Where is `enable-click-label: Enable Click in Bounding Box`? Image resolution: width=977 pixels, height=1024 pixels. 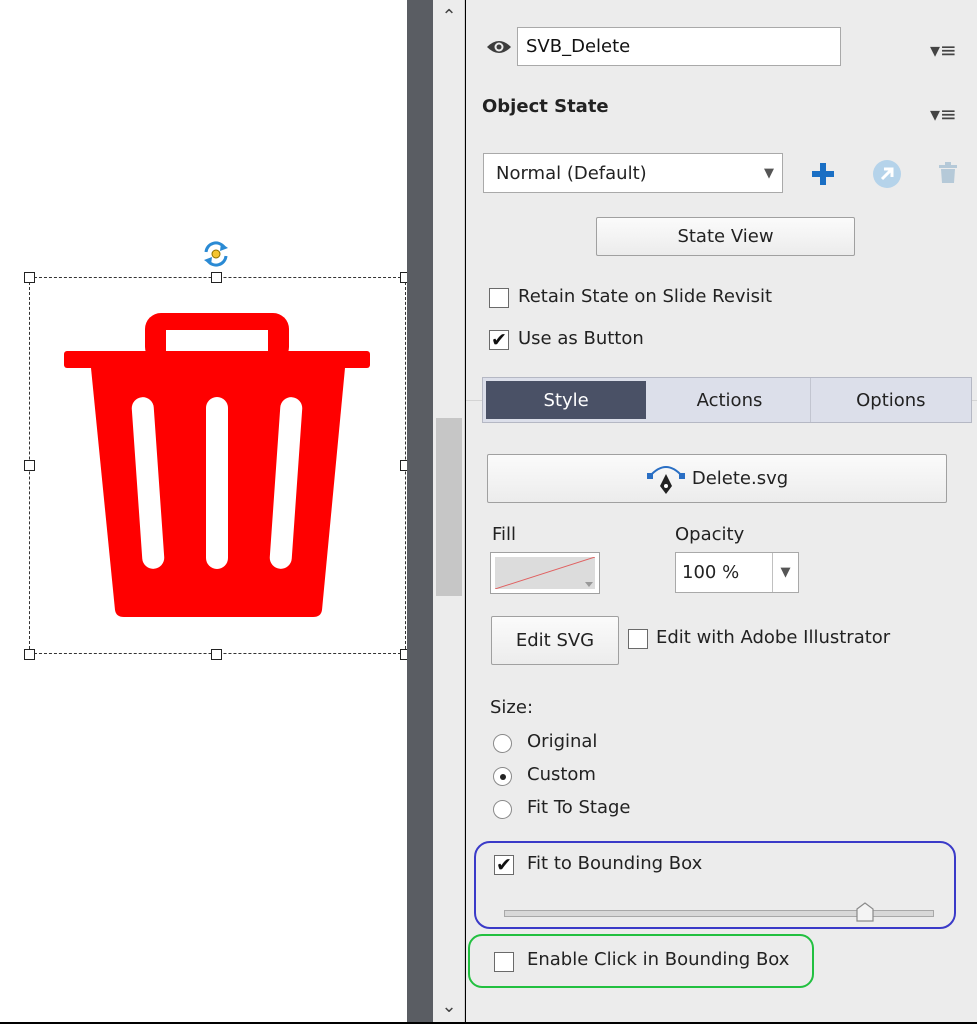 enable-click-label: Enable Click in Bounding Box is located at coordinates (658, 959).